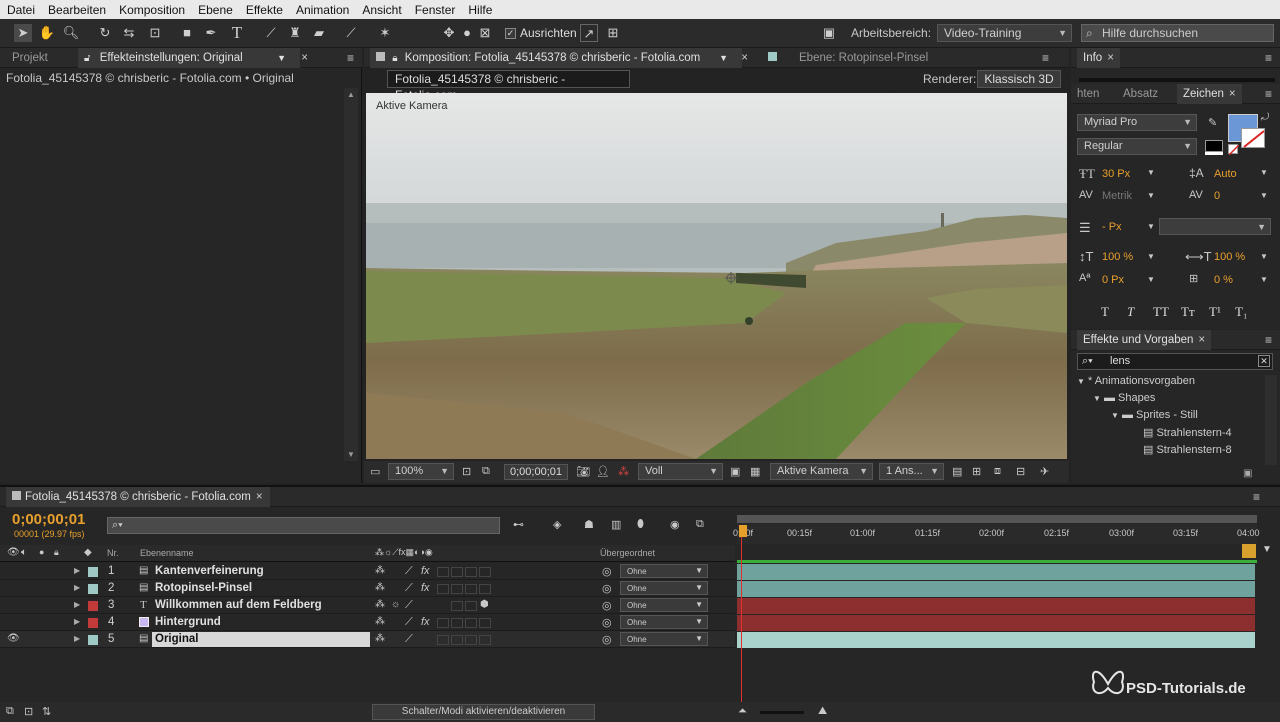  I want to click on preset-tree-item: ▤ Strahlenstern-8, so click(1187, 449).